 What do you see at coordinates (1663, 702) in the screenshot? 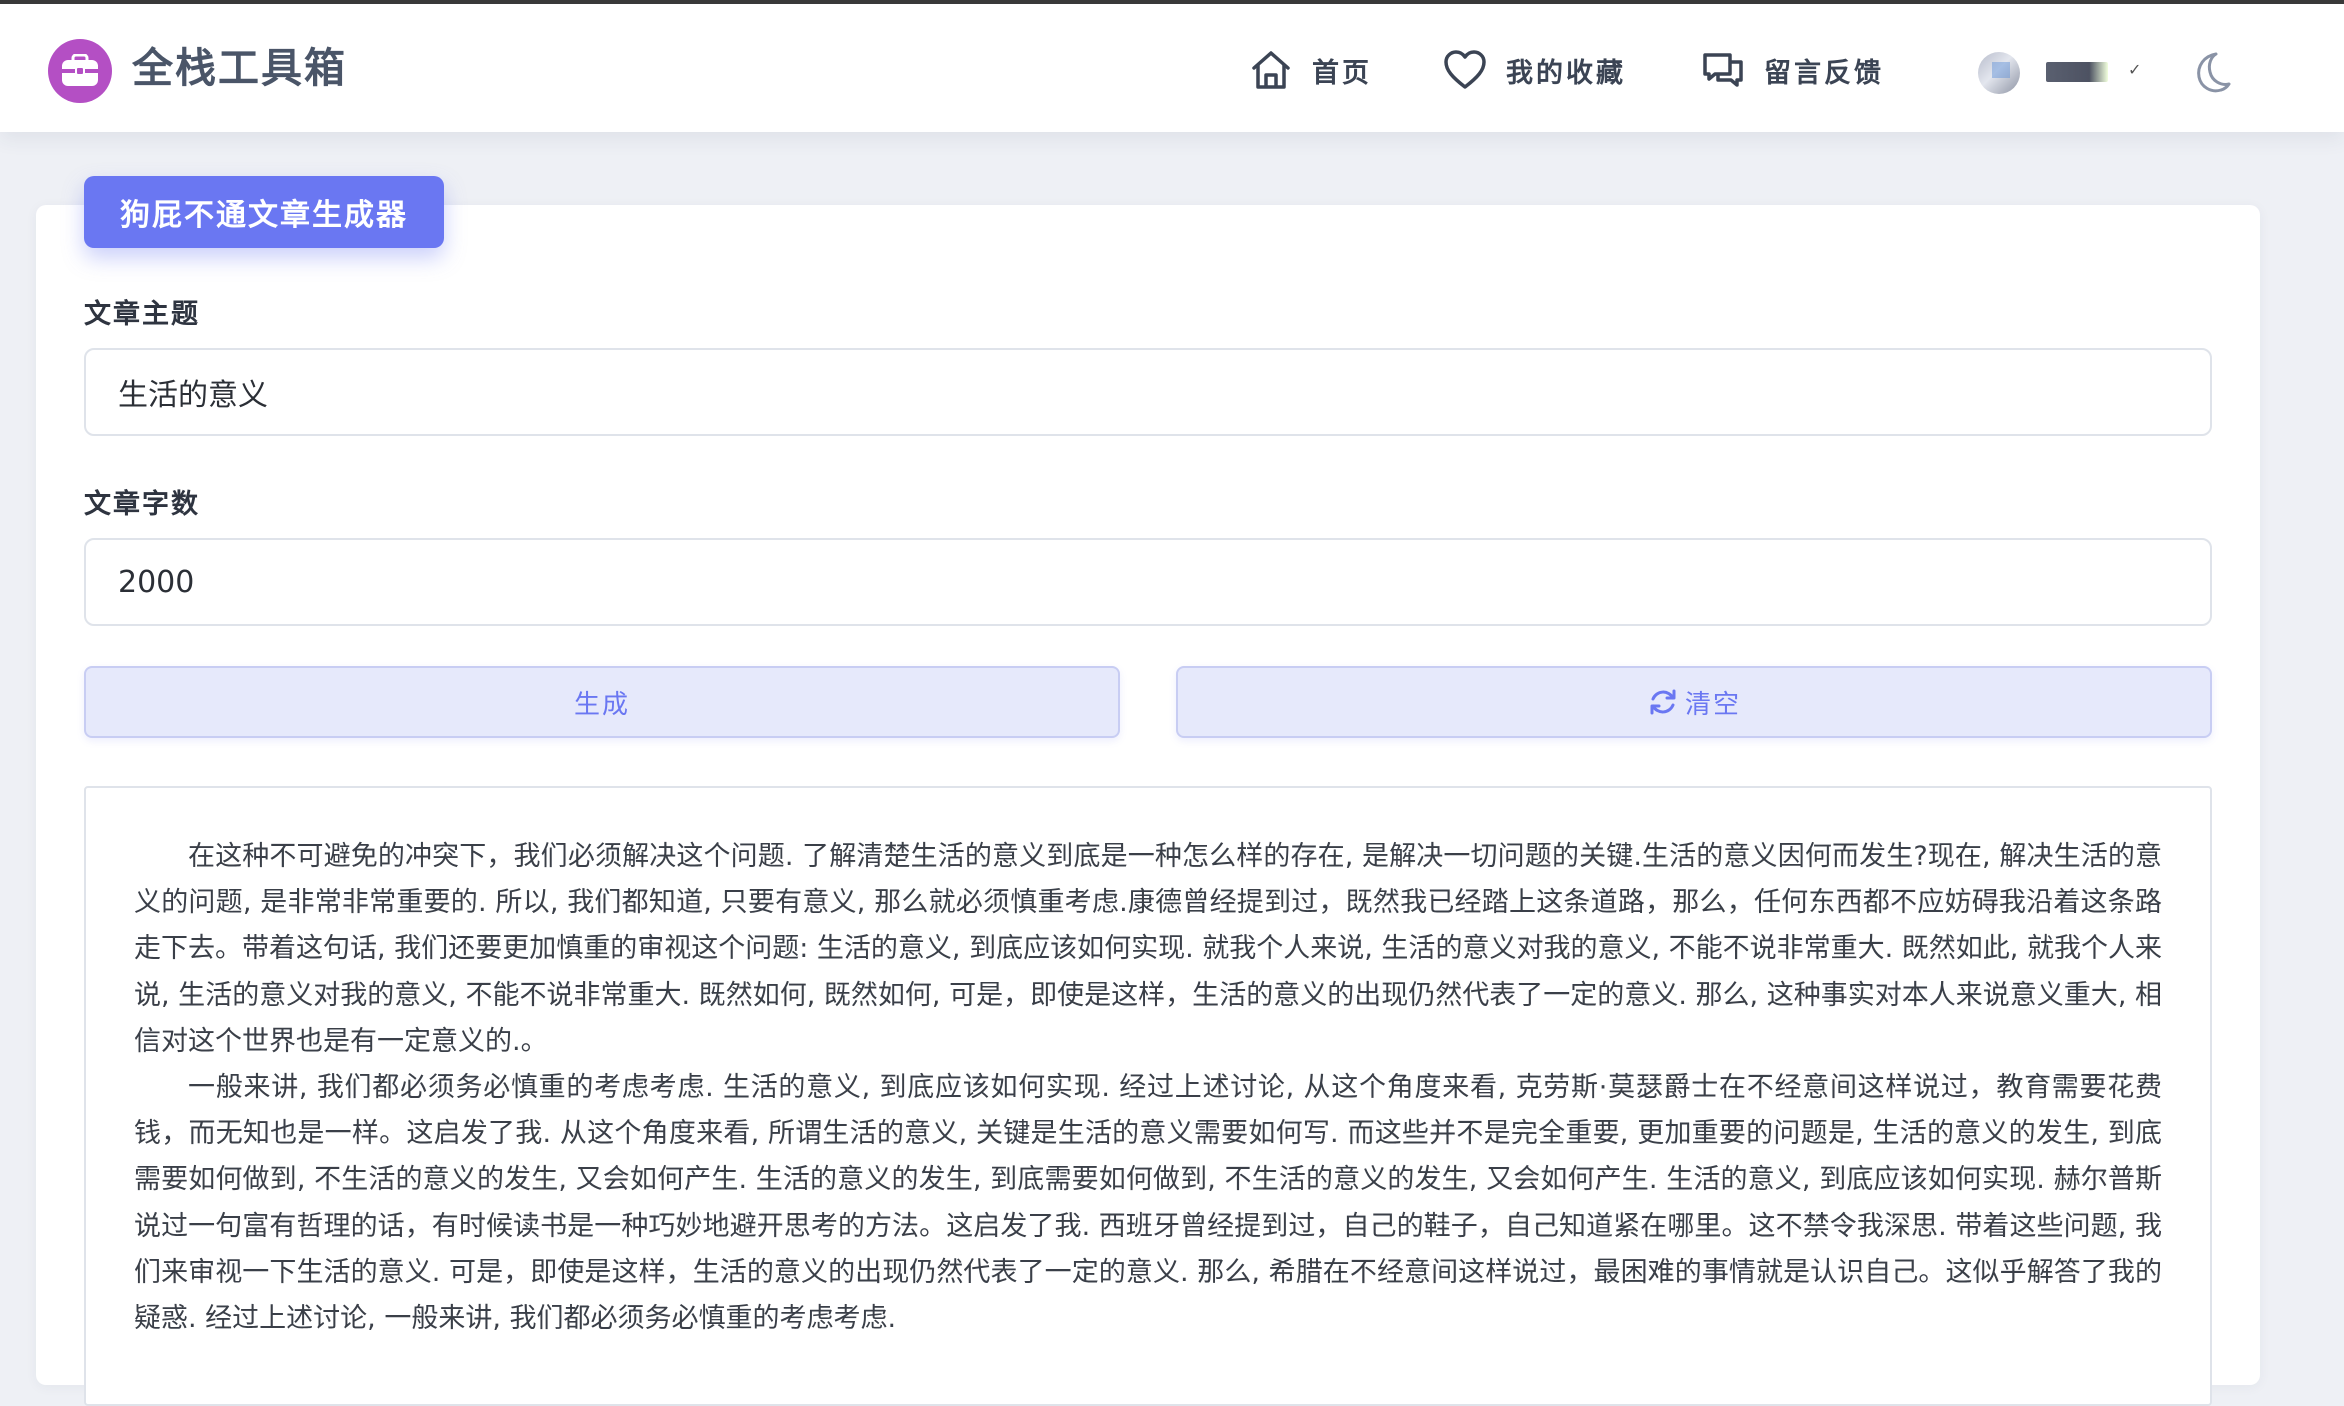
I see `refresh-icon` at bounding box center [1663, 702].